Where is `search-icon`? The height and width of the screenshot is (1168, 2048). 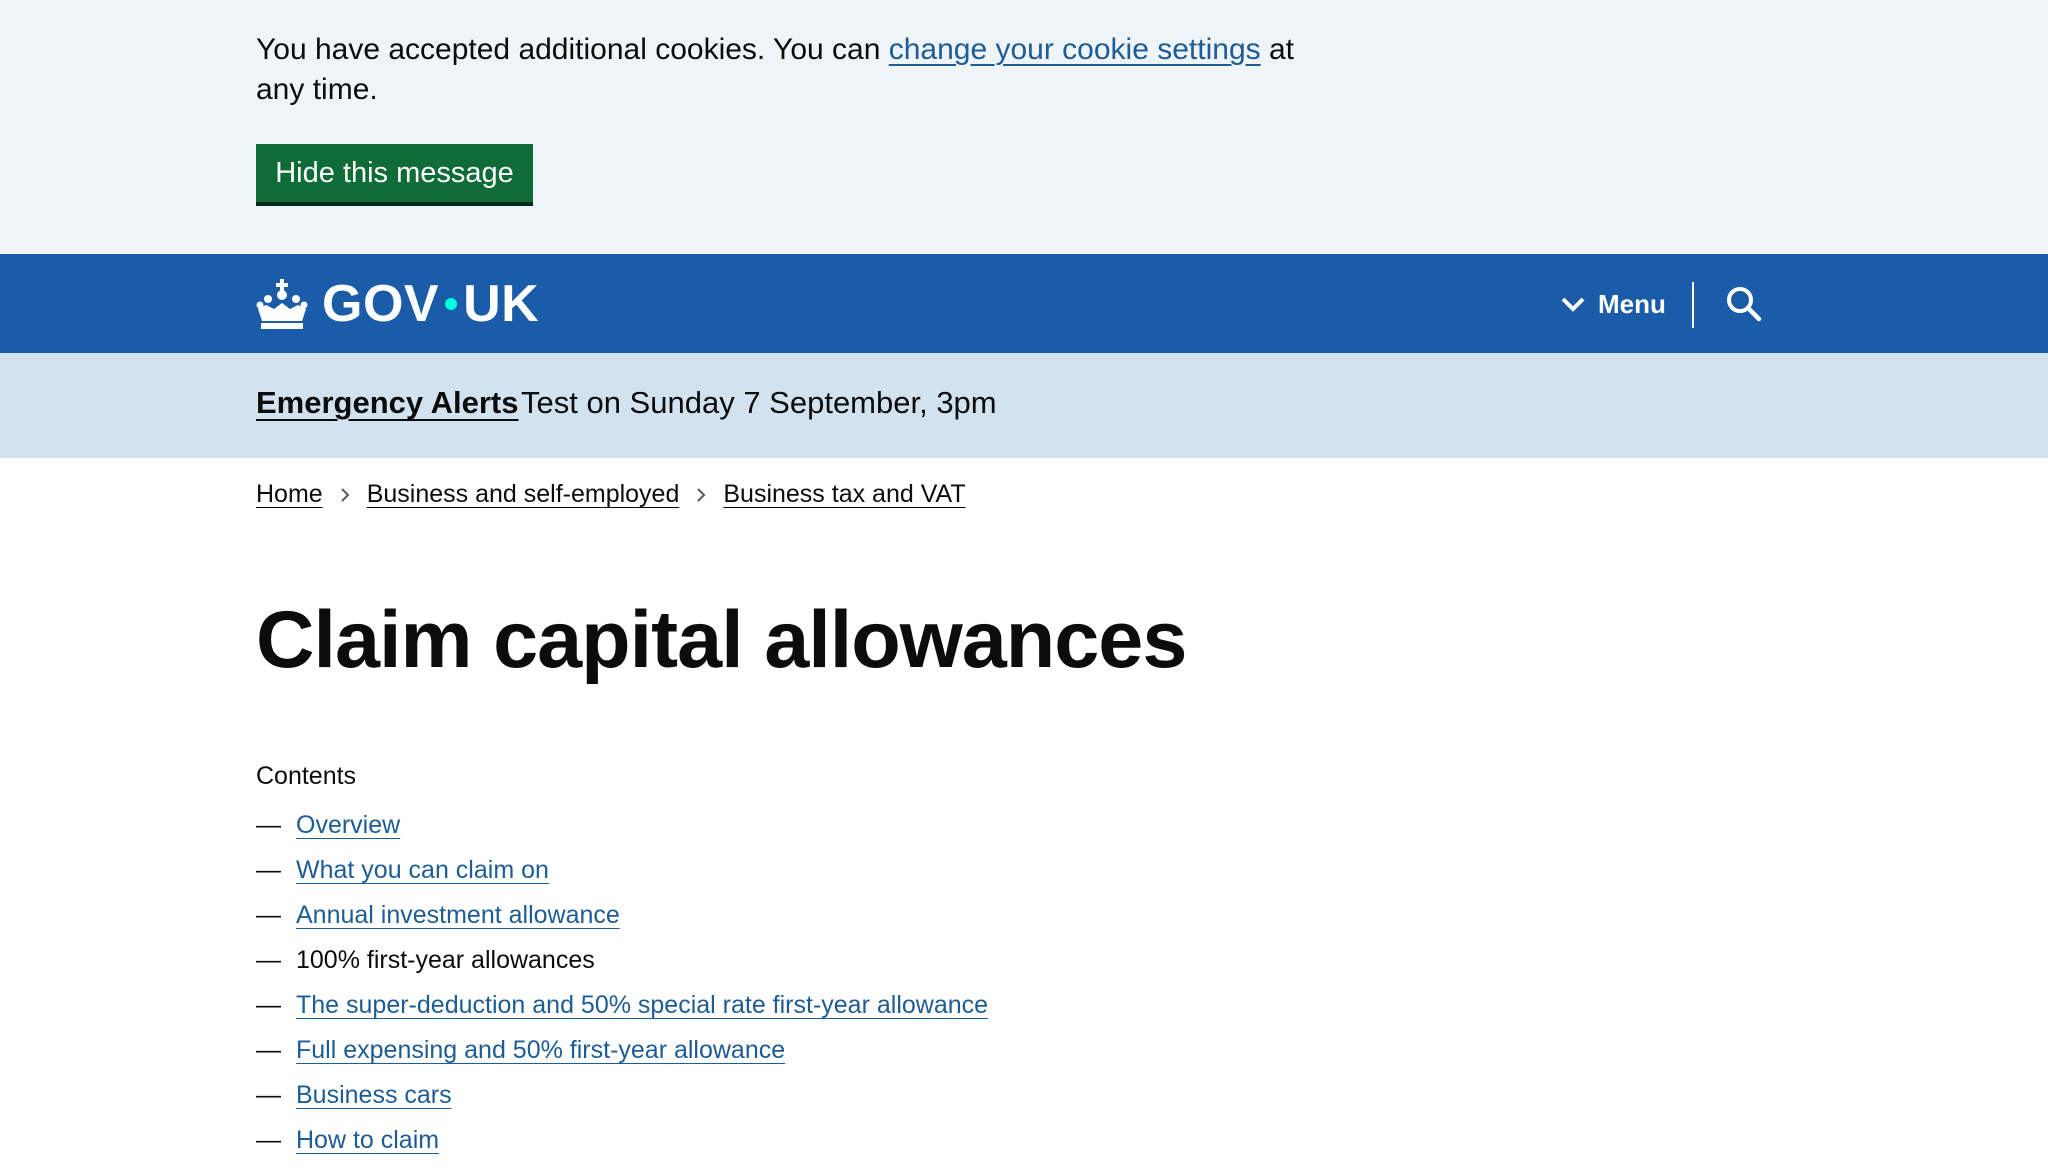 search-icon is located at coordinates (1744, 304).